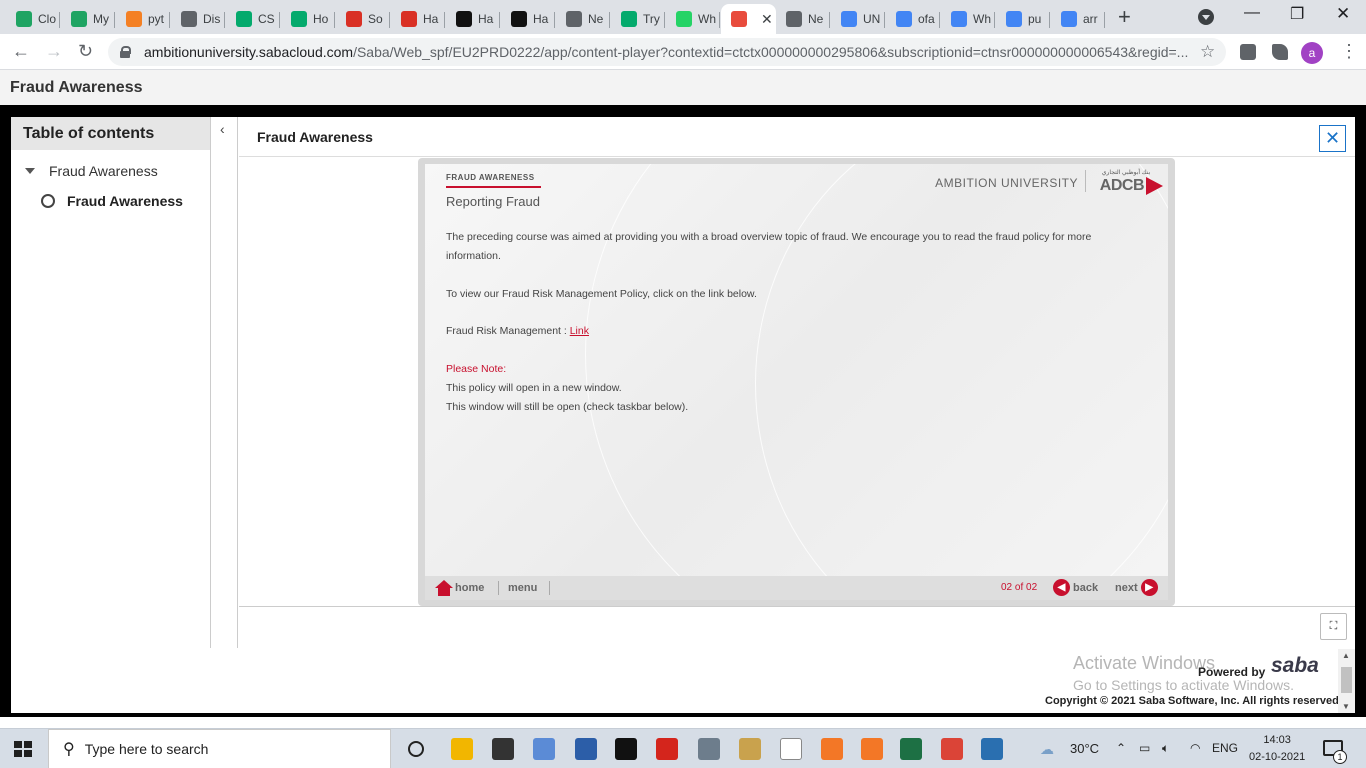 This screenshot has height=768, width=1366. What do you see at coordinates (748, 19) in the screenshot?
I see `browser-tab: ✕` at bounding box center [748, 19].